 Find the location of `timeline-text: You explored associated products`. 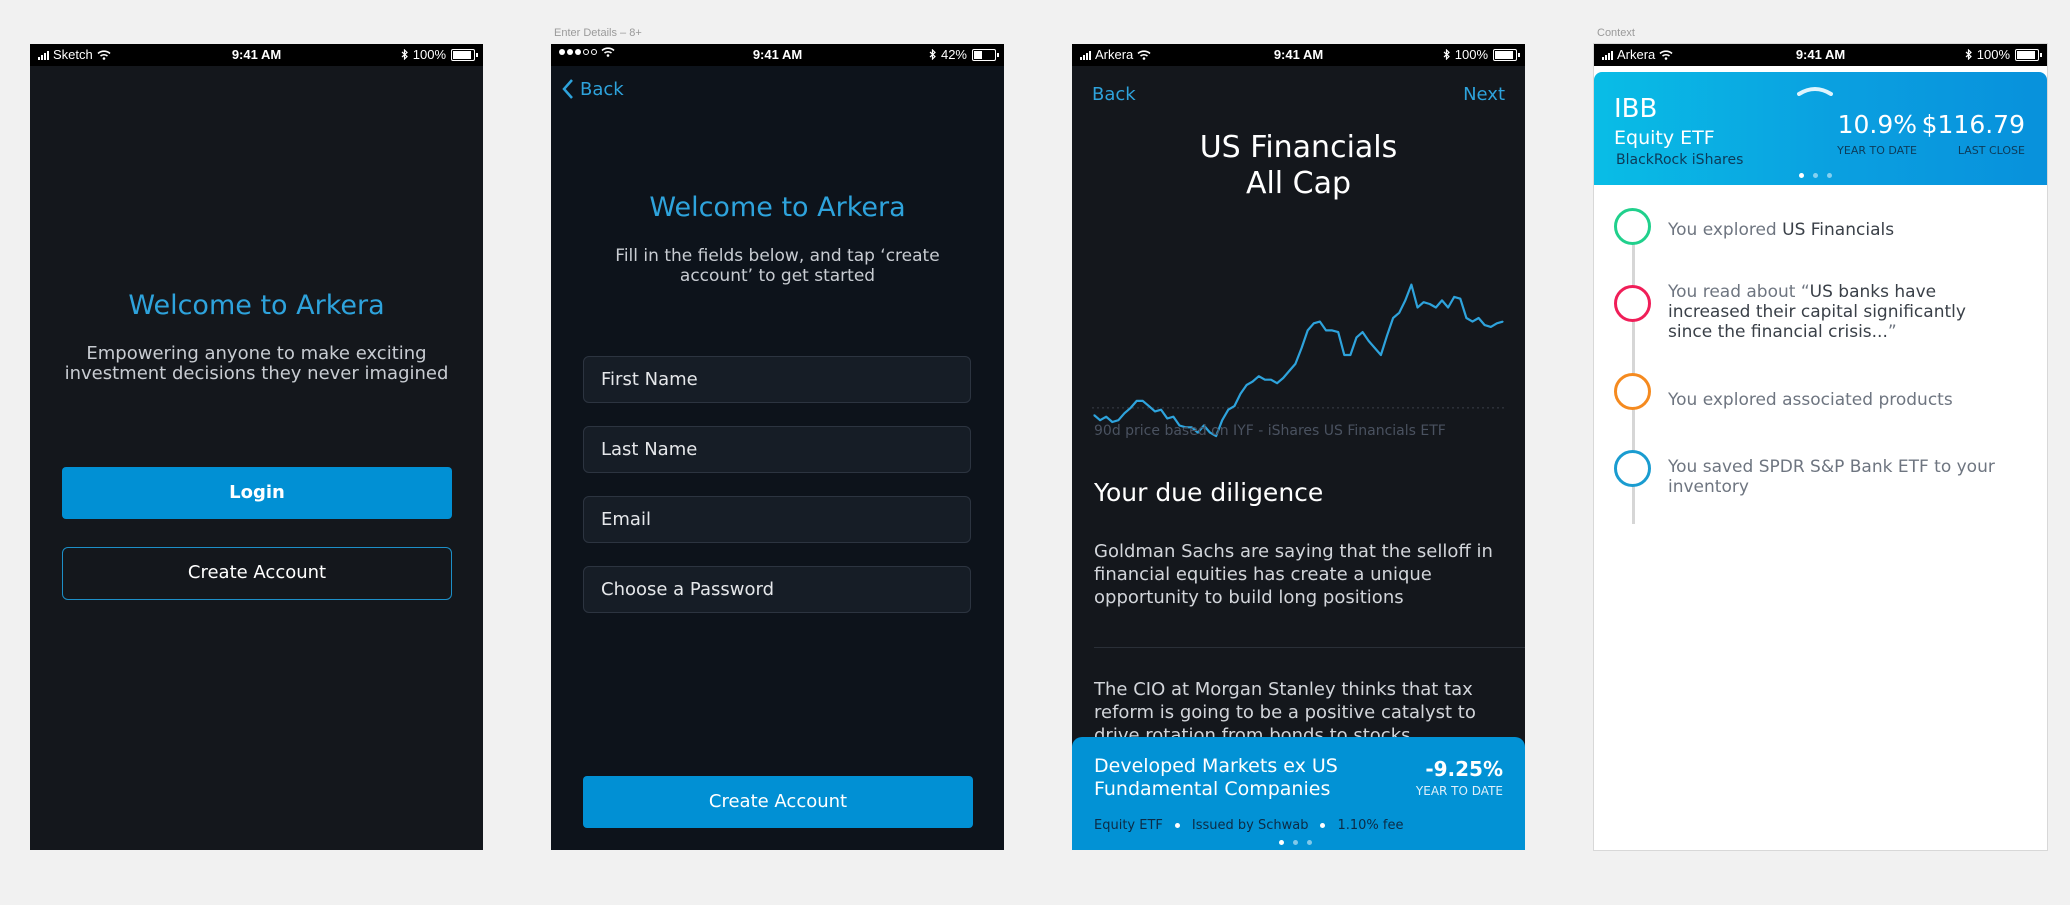

timeline-text: You explored associated products is located at coordinates (1810, 400).